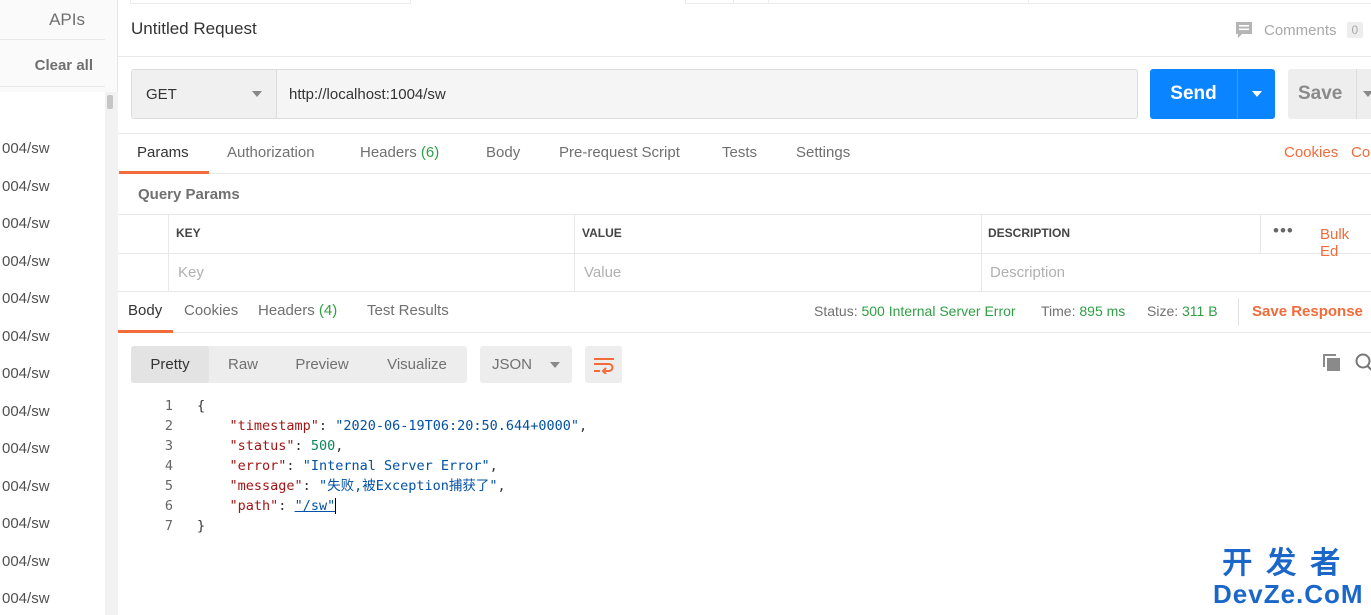  I want to click on code-text: {, so click(201, 406).